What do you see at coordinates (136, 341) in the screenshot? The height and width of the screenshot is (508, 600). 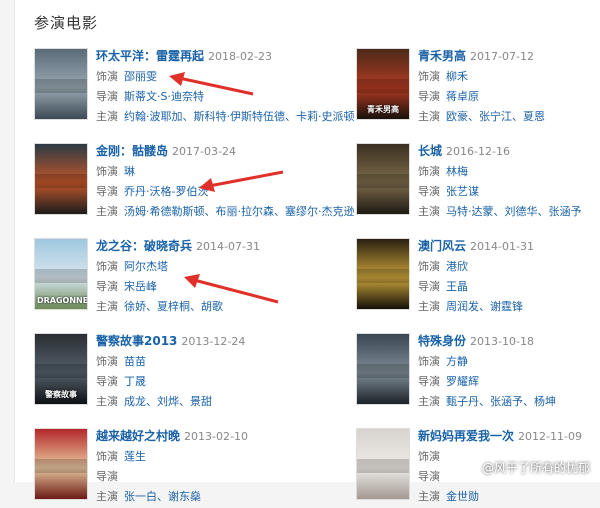 I see `film-title: 警察故事2013` at bounding box center [136, 341].